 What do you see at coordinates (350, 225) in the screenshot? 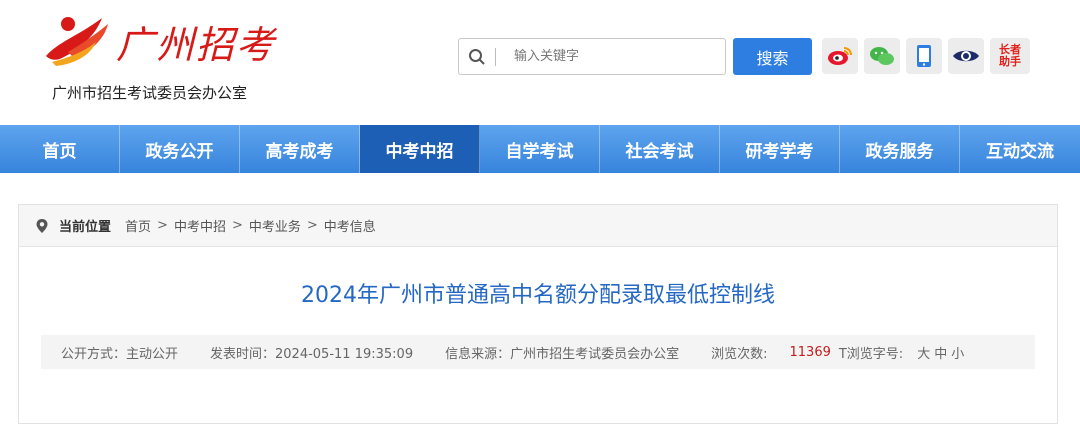
I see `breadcrumb-link-info: 中考信息` at bounding box center [350, 225].